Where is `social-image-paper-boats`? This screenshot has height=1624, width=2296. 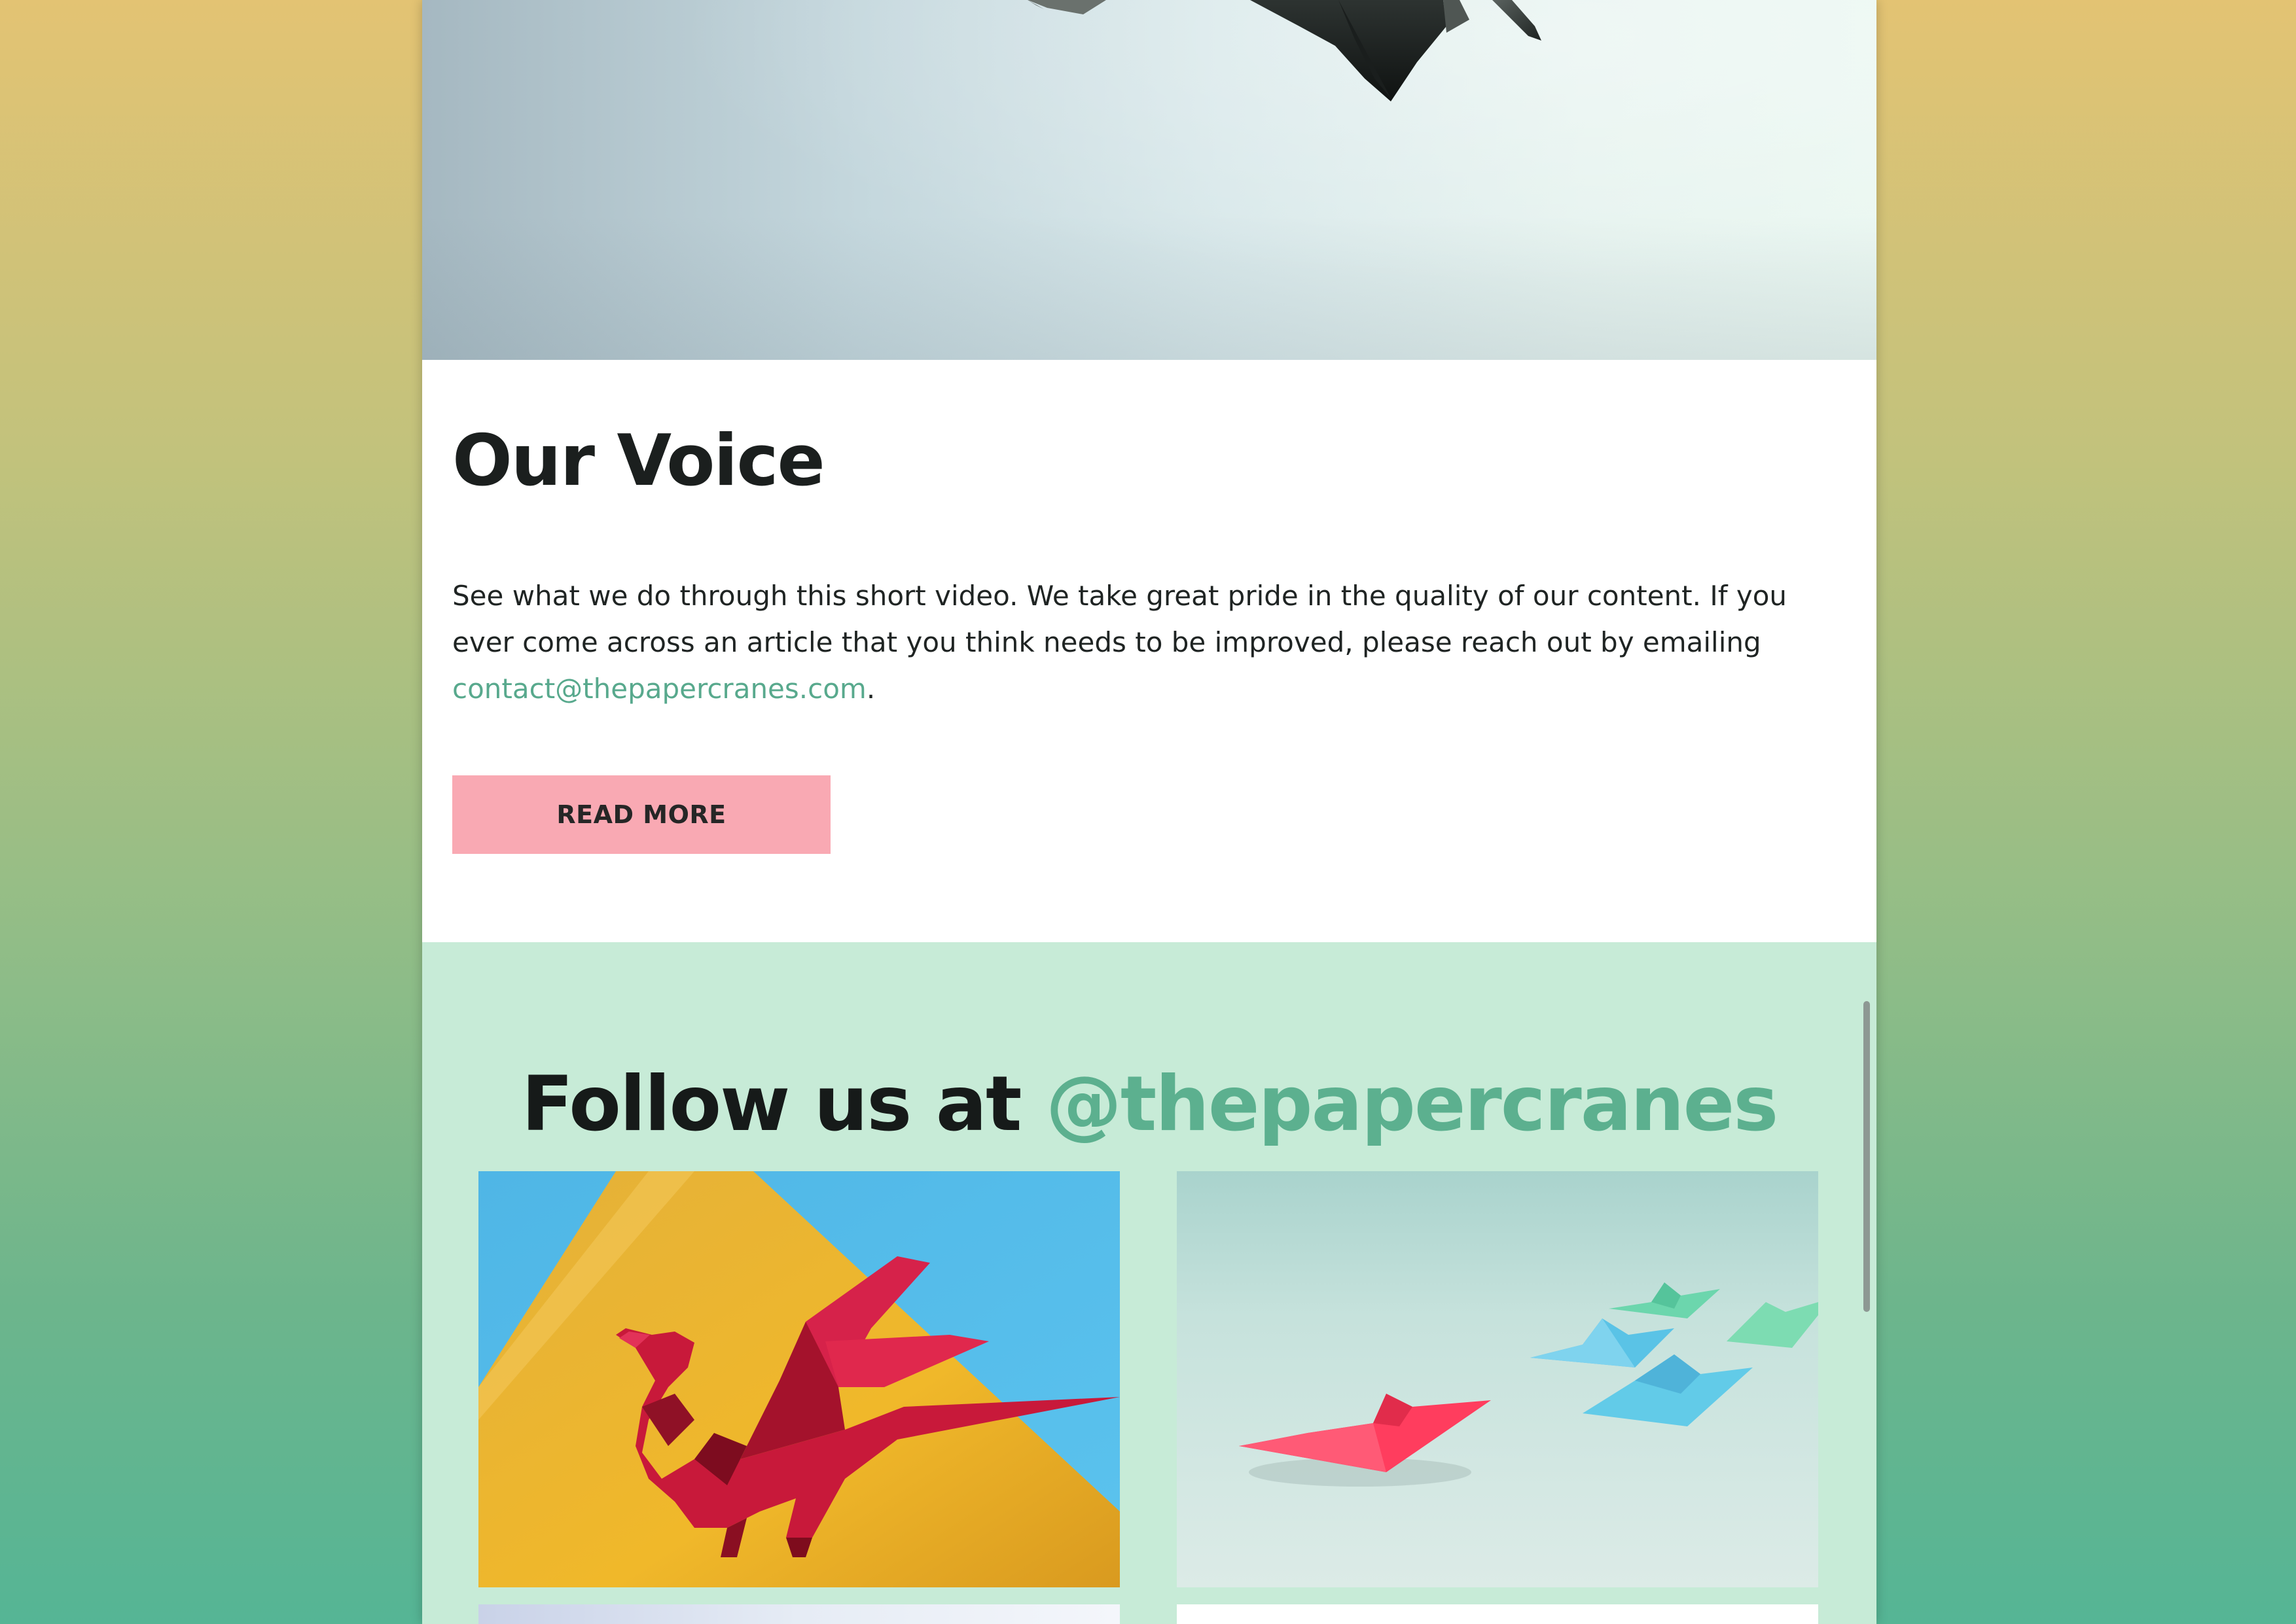 social-image-paper-boats is located at coordinates (1497, 1379).